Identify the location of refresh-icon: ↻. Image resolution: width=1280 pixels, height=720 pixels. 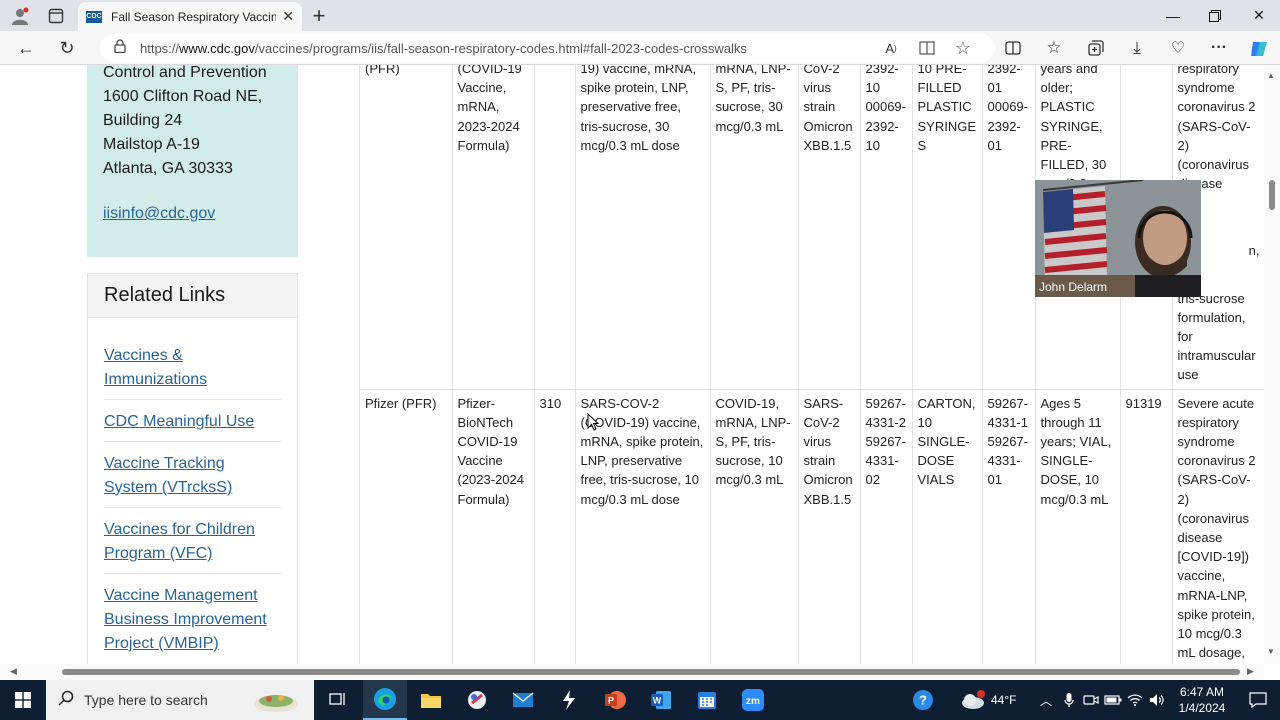
(67, 48).